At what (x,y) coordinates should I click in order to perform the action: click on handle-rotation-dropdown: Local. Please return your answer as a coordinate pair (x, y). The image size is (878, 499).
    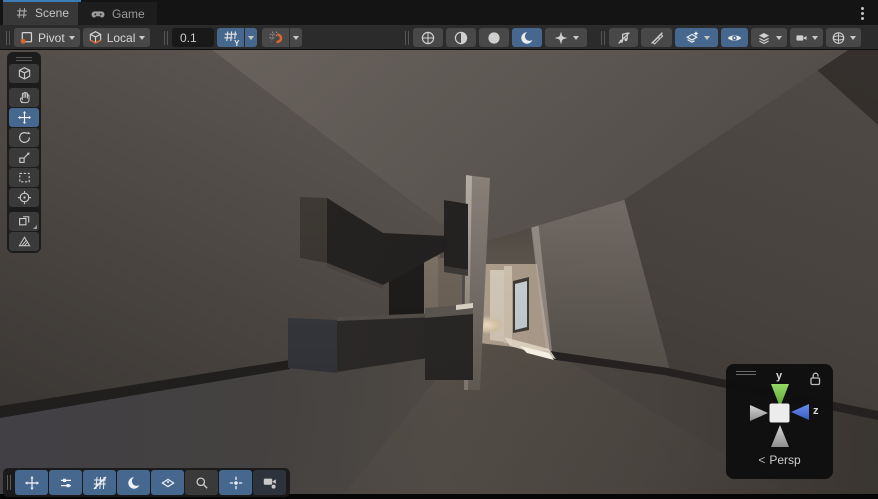
    Looking at the image, I should click on (116, 37).